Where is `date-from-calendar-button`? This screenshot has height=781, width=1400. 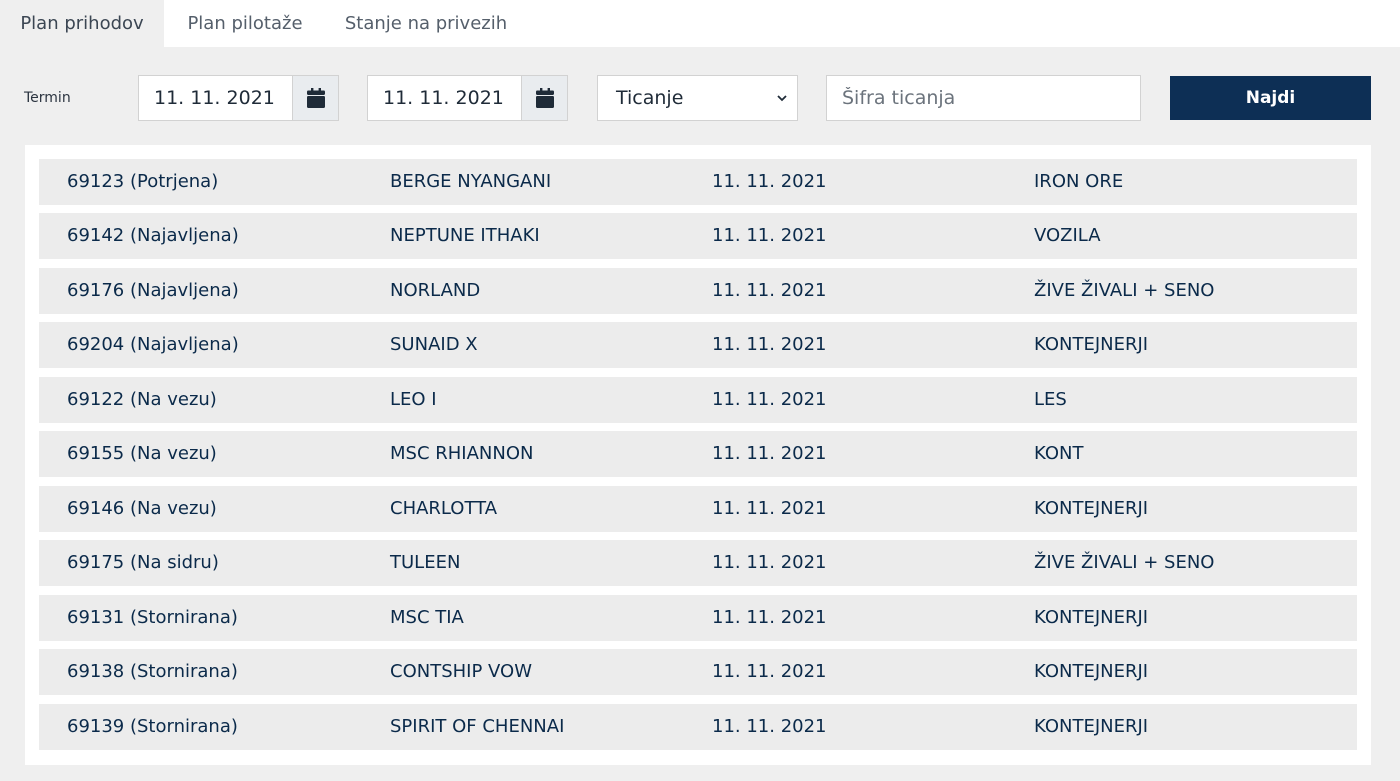 date-from-calendar-button is located at coordinates (315, 98).